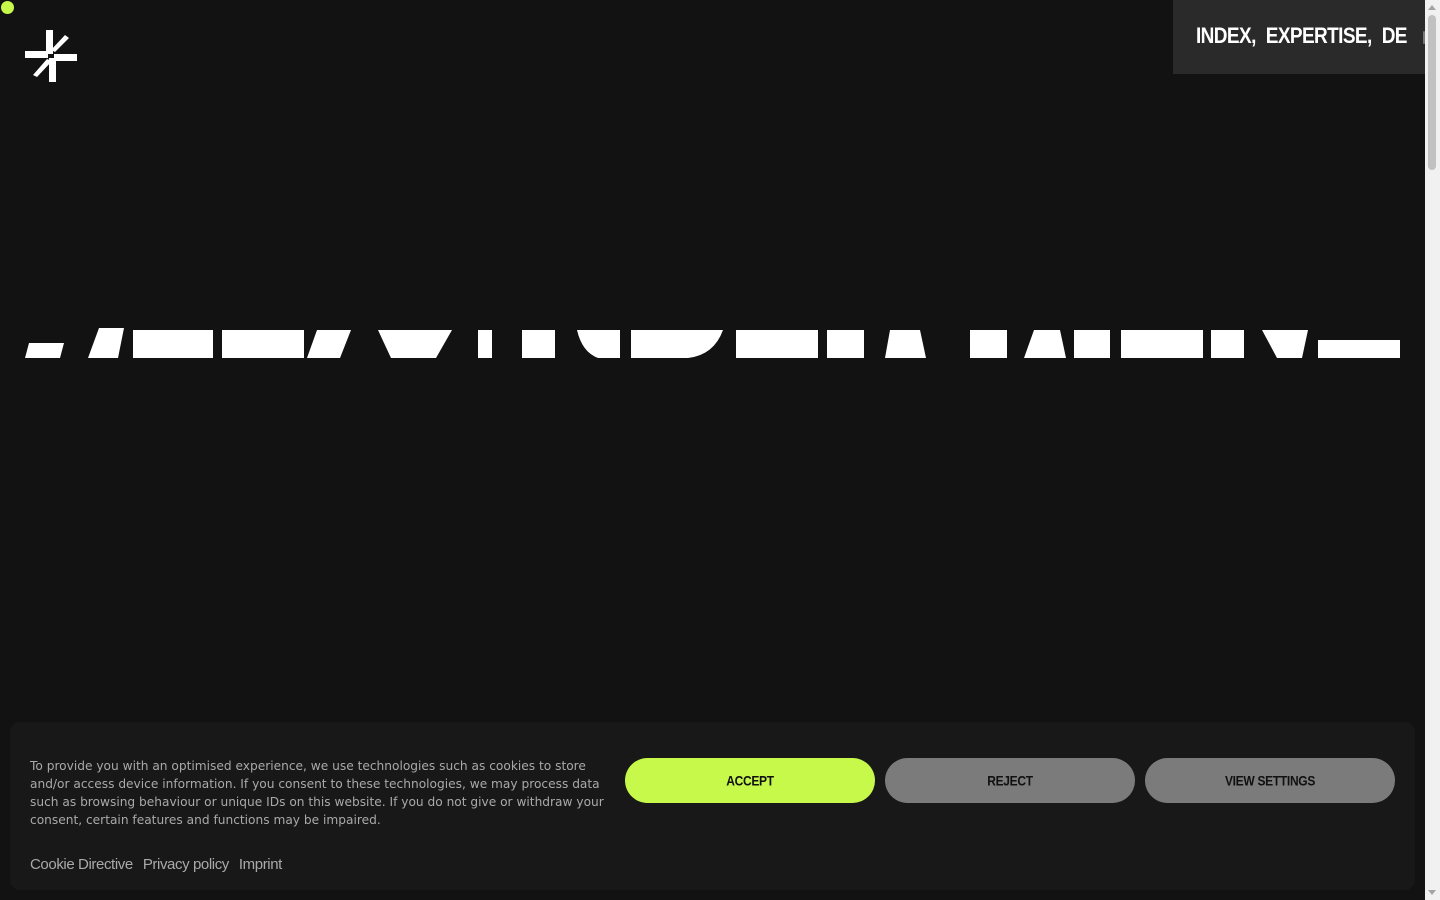  Describe the element at coordinates (1432, 450) in the screenshot. I see `page-scrollbar` at that location.